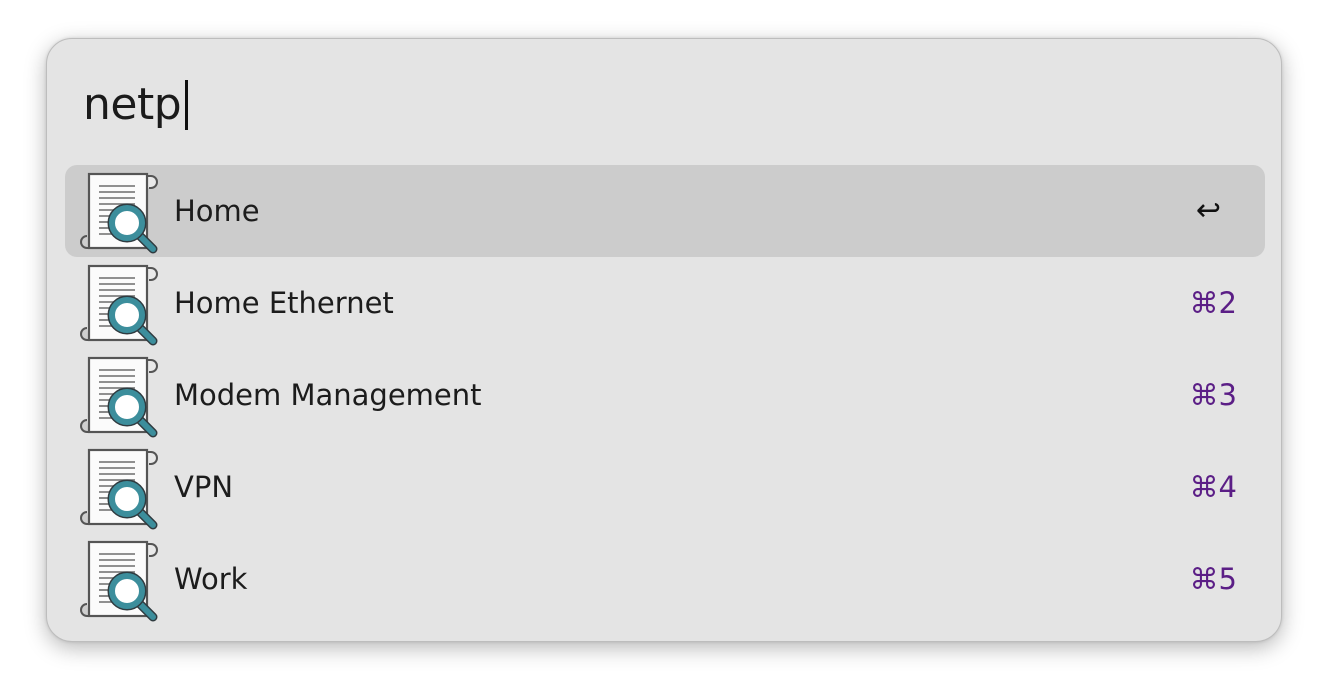  I want to click on result-title: Work, so click(211, 579).